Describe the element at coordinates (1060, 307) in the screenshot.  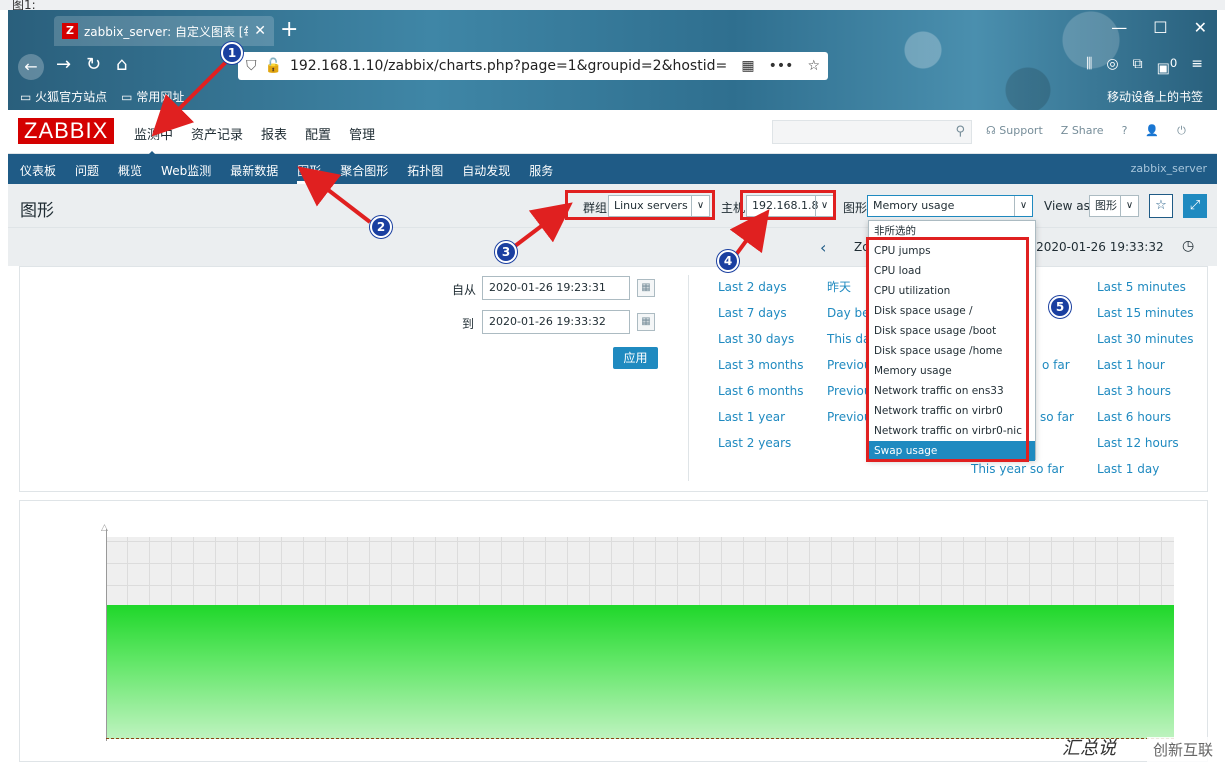
I see `annotation-5: 5` at that location.